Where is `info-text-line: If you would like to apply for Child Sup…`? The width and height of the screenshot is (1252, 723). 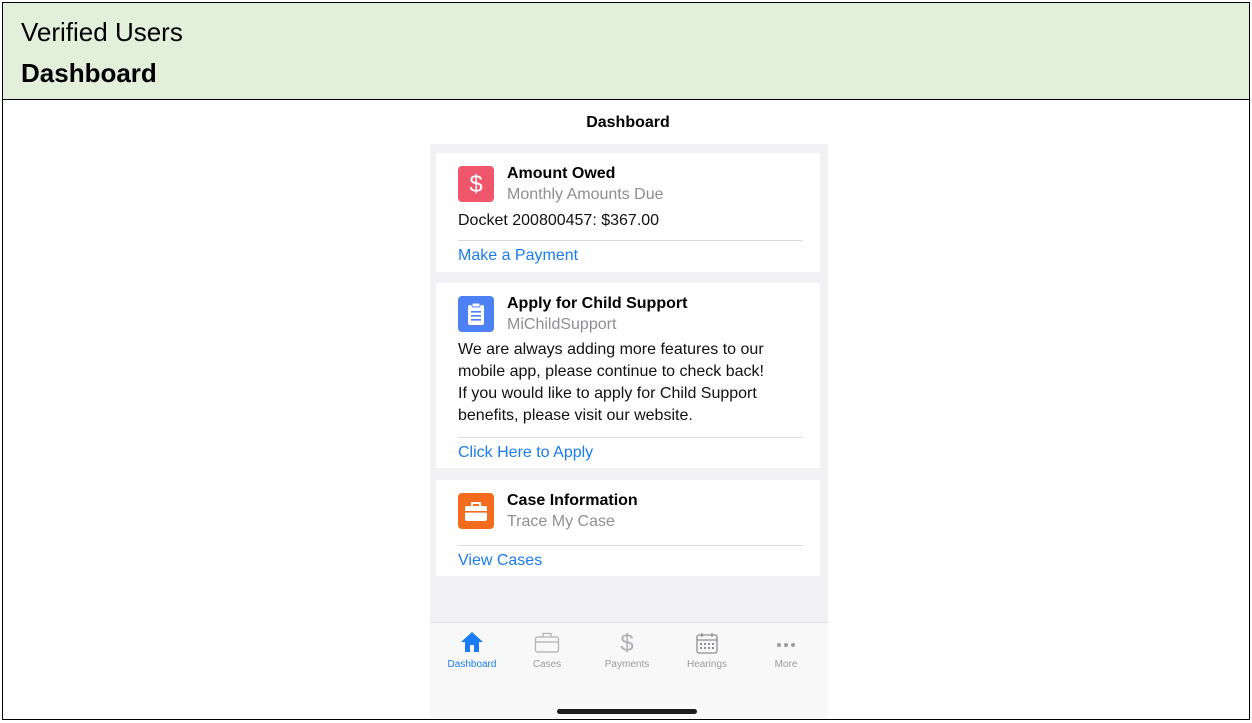
info-text-line: If you would like to apply for Child Sup… is located at coordinates (607, 393).